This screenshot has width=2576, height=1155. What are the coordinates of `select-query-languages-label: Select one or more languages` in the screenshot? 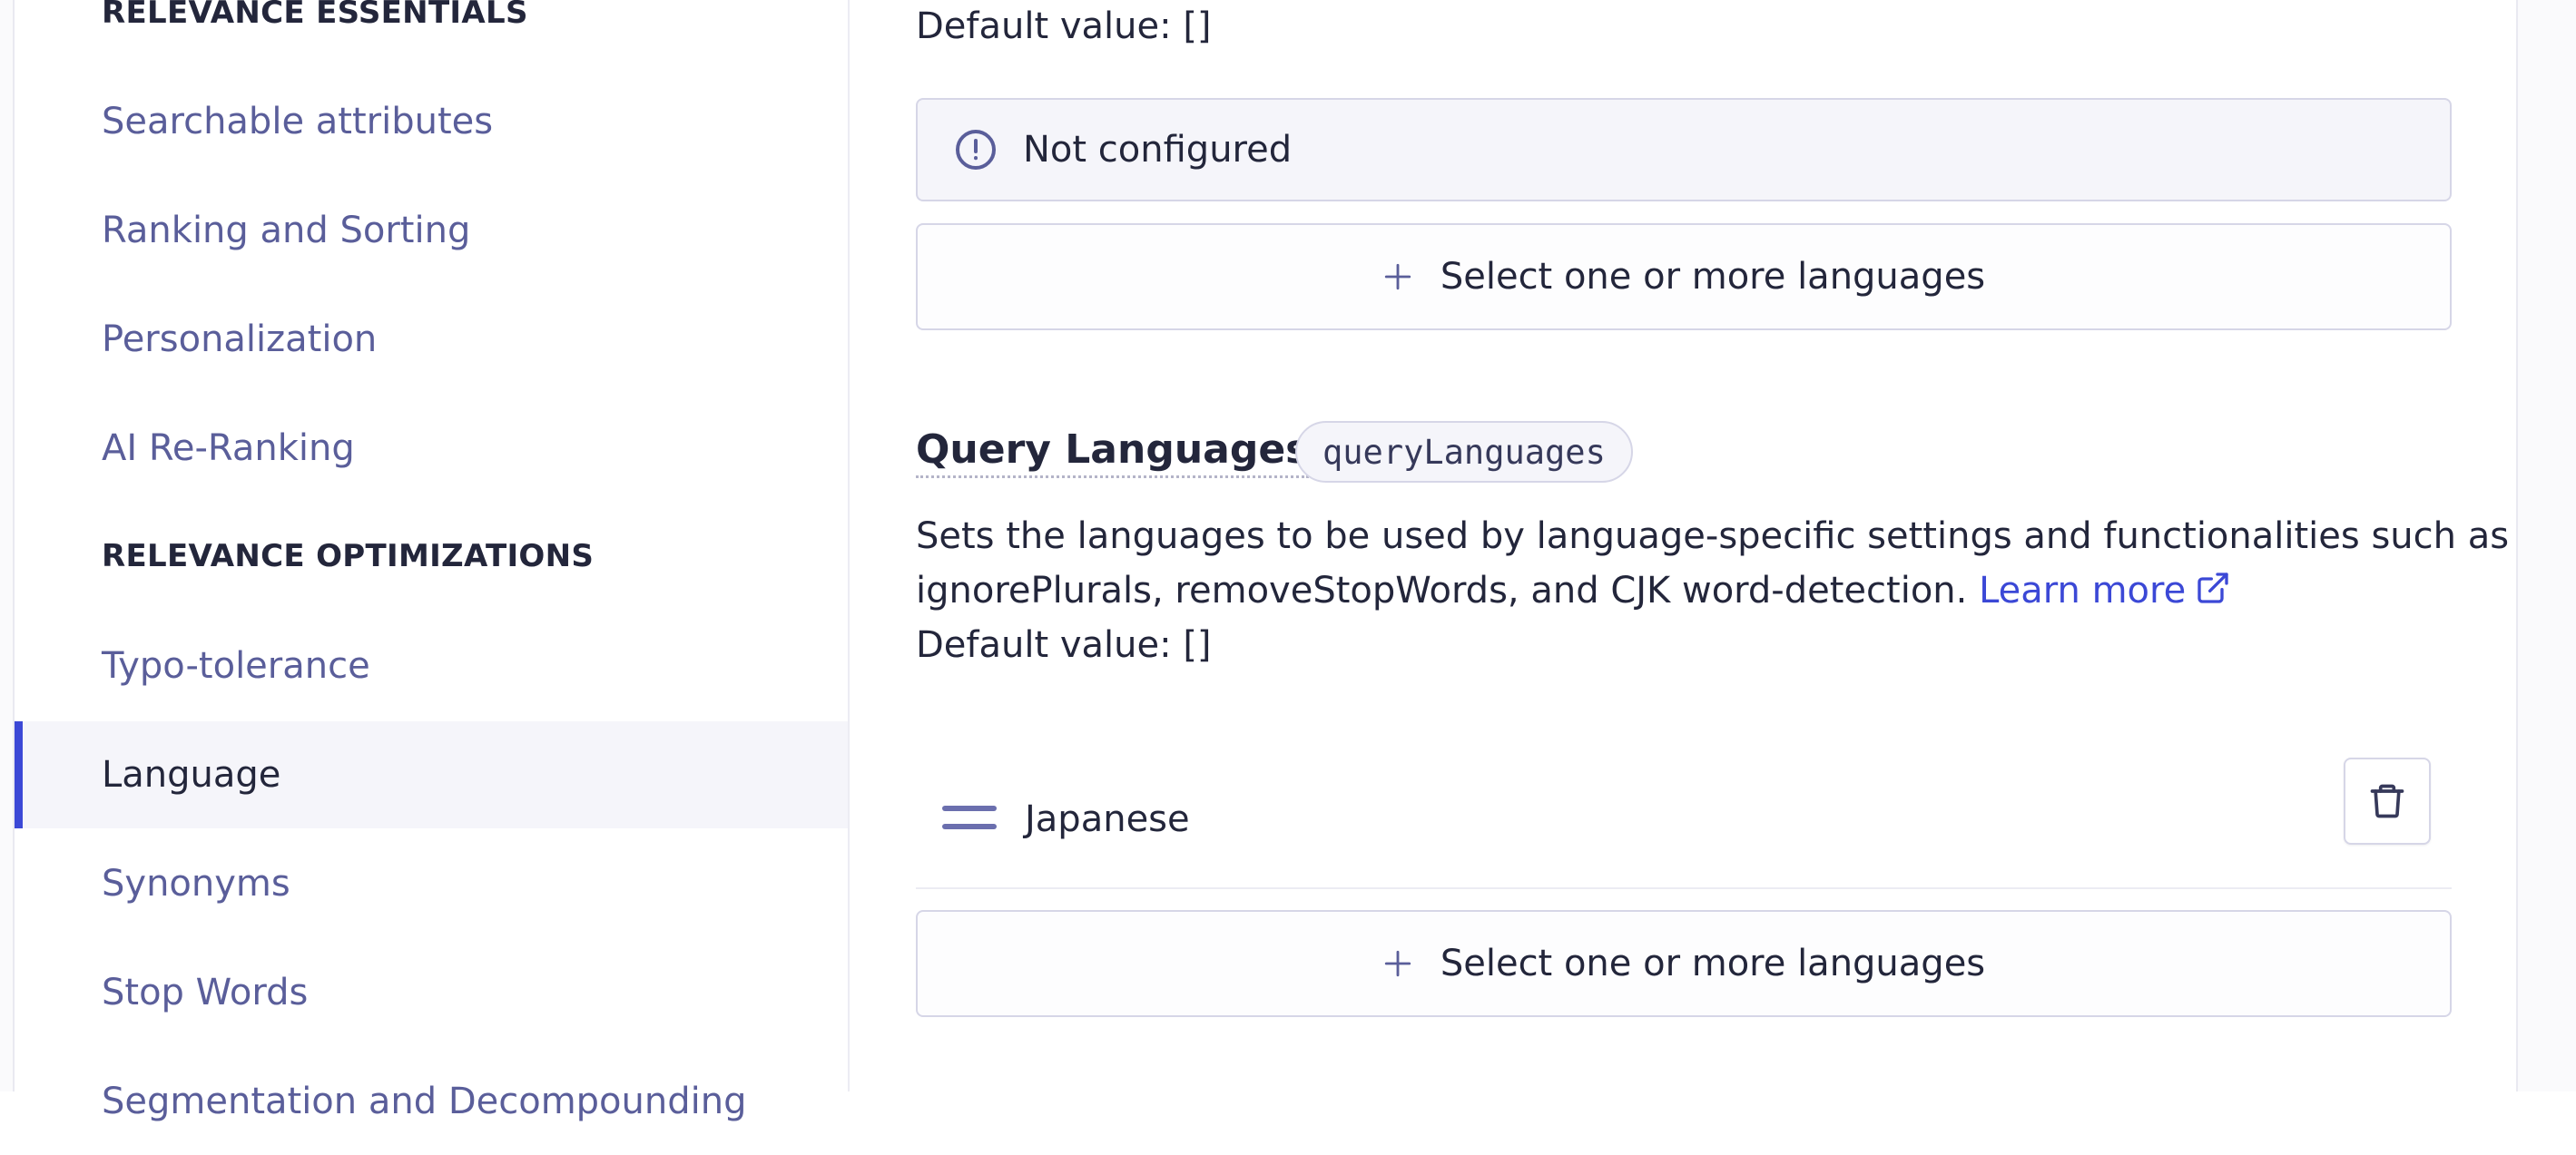 It's located at (1713, 963).